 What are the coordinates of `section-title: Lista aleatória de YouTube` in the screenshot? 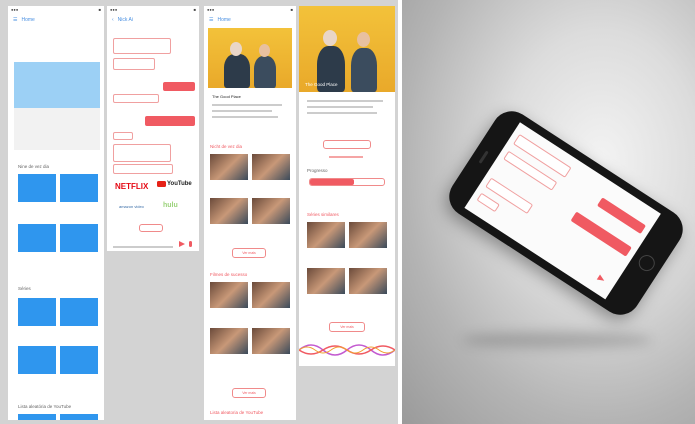 It's located at (45, 406).